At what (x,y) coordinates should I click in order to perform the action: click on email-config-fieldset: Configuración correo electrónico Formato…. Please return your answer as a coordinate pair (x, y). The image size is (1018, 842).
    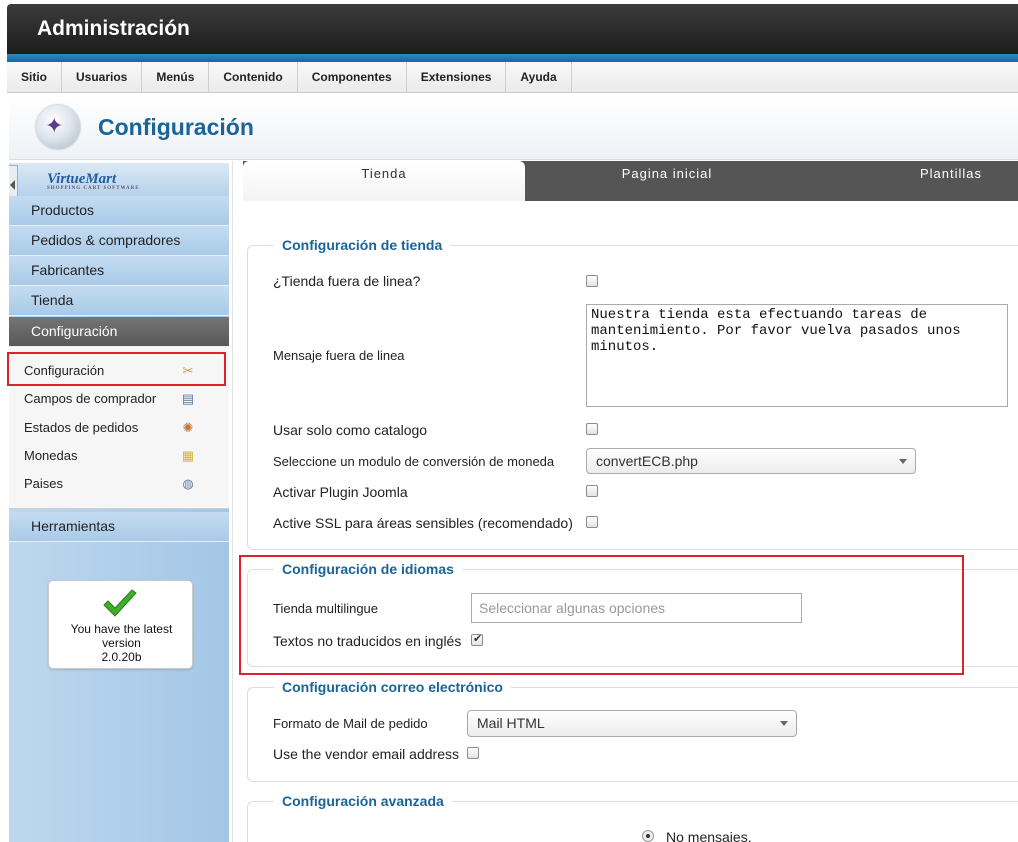
    Looking at the image, I should click on (632, 730).